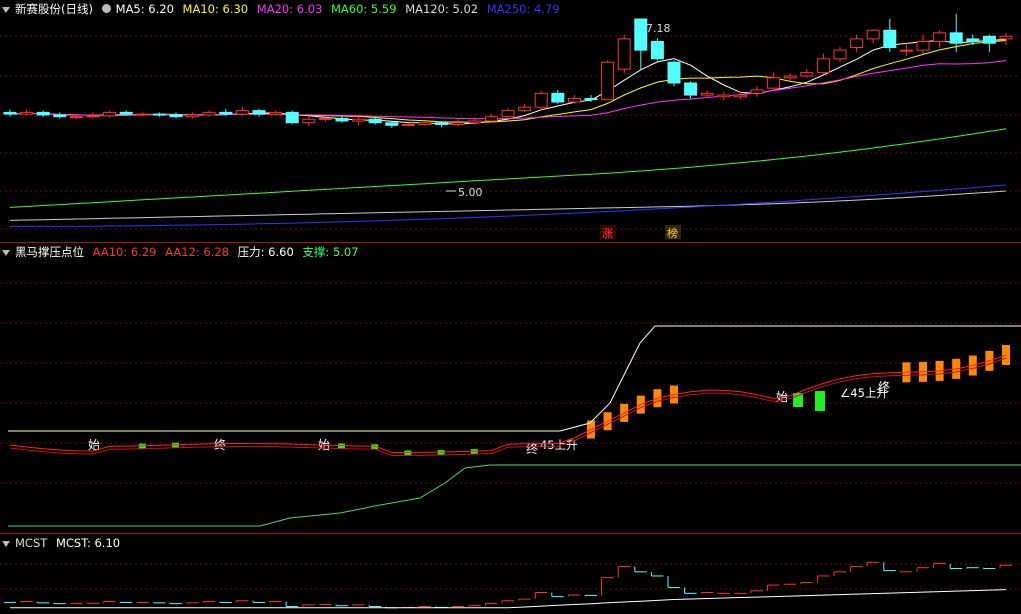  I want to click on low-price-label: 5.00, so click(470, 192).